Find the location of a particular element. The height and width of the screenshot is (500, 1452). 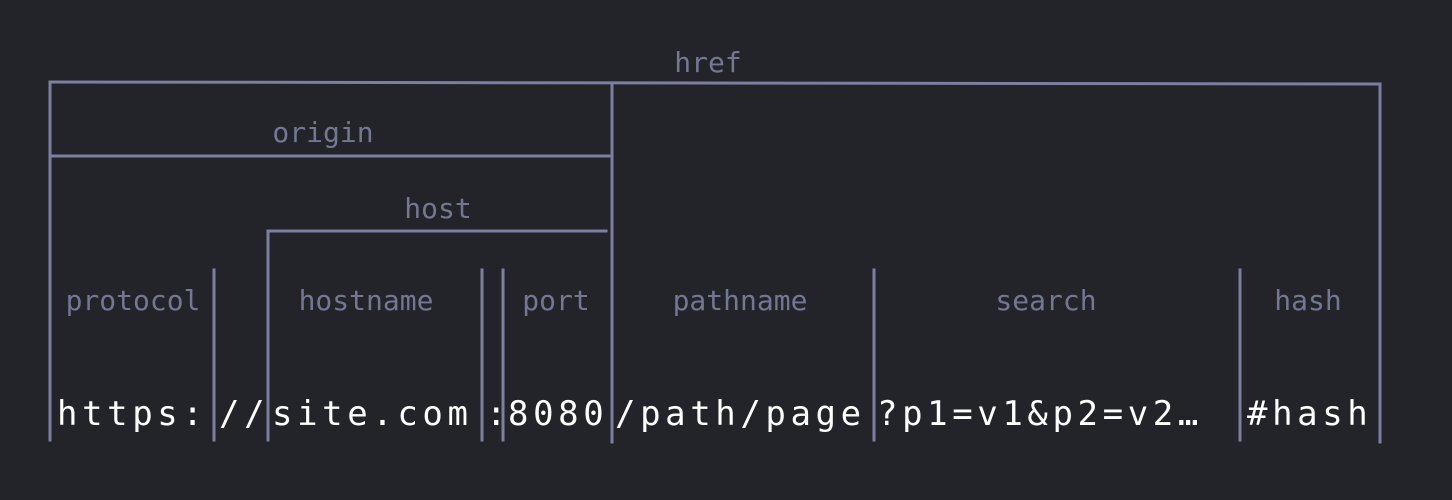

search-label: search is located at coordinates (1045, 300).